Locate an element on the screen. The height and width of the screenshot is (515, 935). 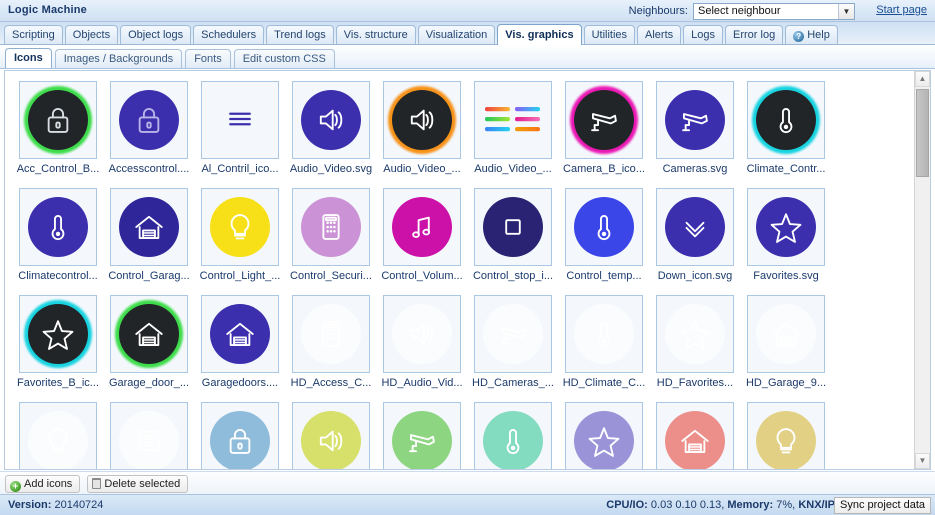
add-icons-button: + Add icons is located at coordinates (43, 484).